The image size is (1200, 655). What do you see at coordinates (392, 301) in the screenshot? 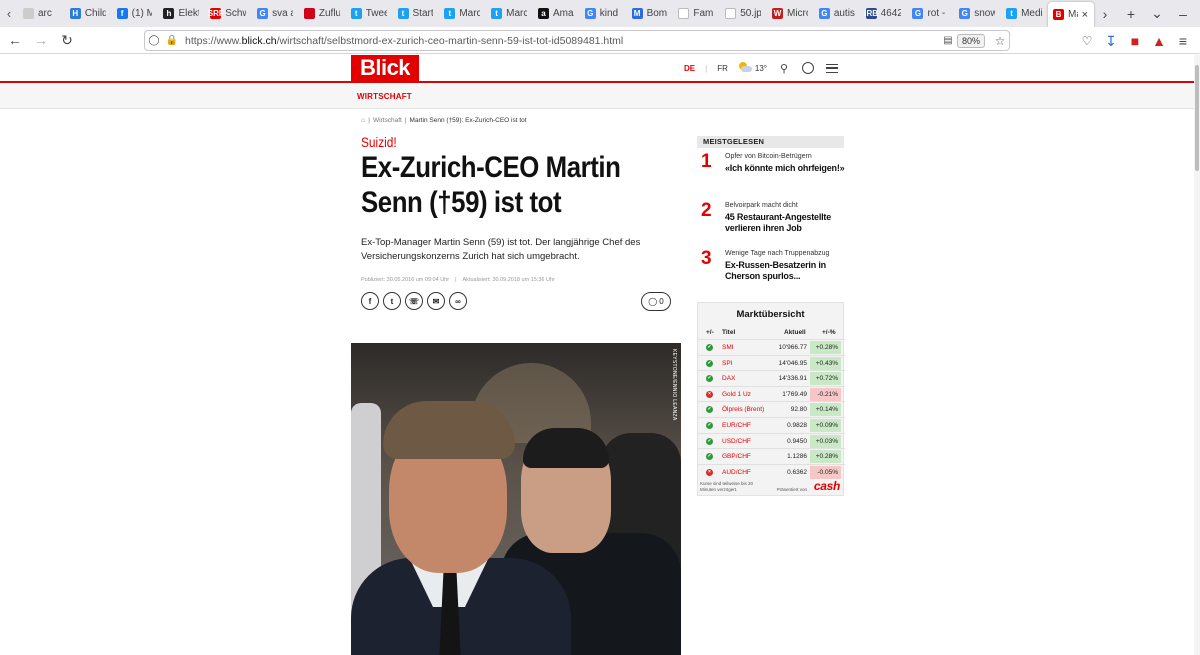
I see `twitter-share-icon: t` at bounding box center [392, 301].